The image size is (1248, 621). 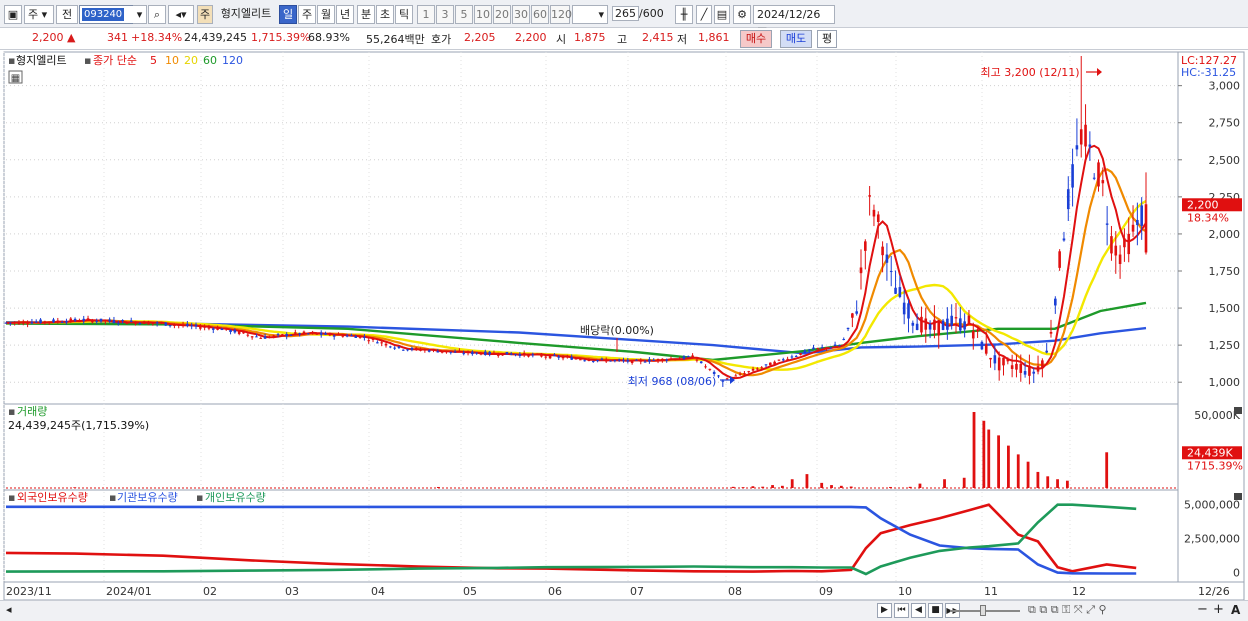 What do you see at coordinates (426, 14) in the screenshot?
I see `minute-option: 1` at bounding box center [426, 14].